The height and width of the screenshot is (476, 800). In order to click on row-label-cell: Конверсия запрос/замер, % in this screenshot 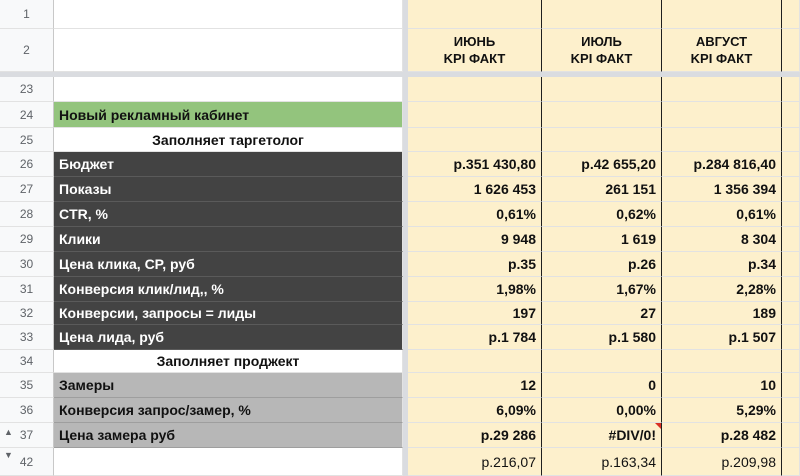, I will do `click(228, 410)`.